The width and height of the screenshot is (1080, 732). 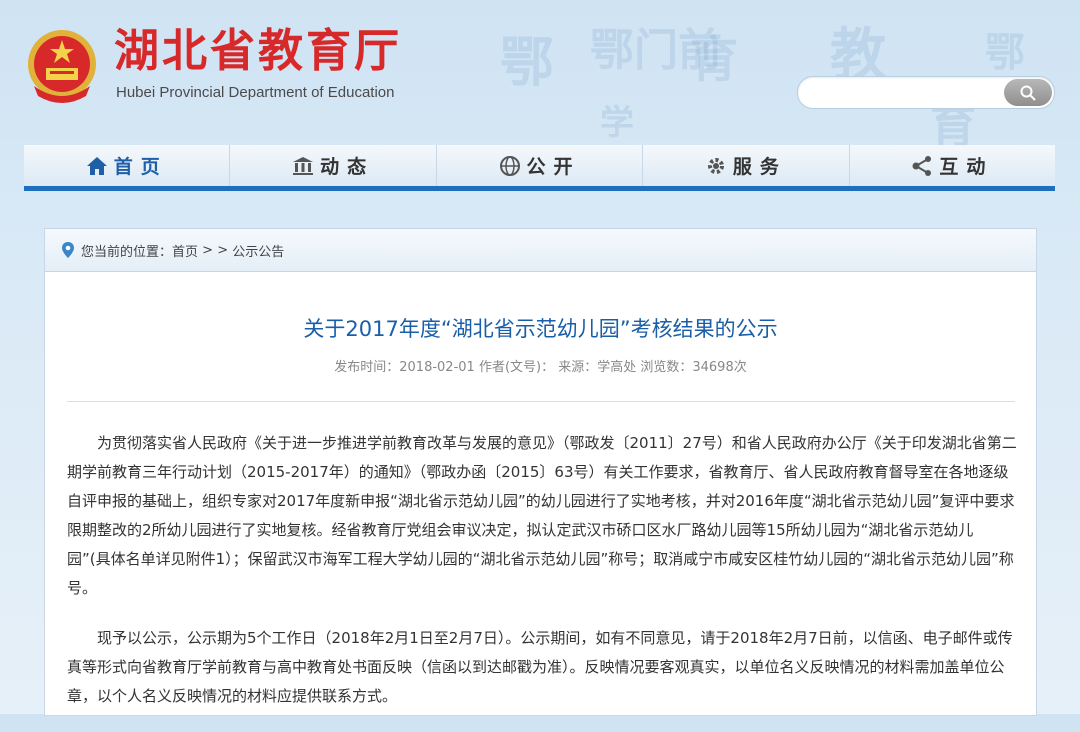 What do you see at coordinates (509, 165) in the screenshot?
I see `globe-icon` at bounding box center [509, 165].